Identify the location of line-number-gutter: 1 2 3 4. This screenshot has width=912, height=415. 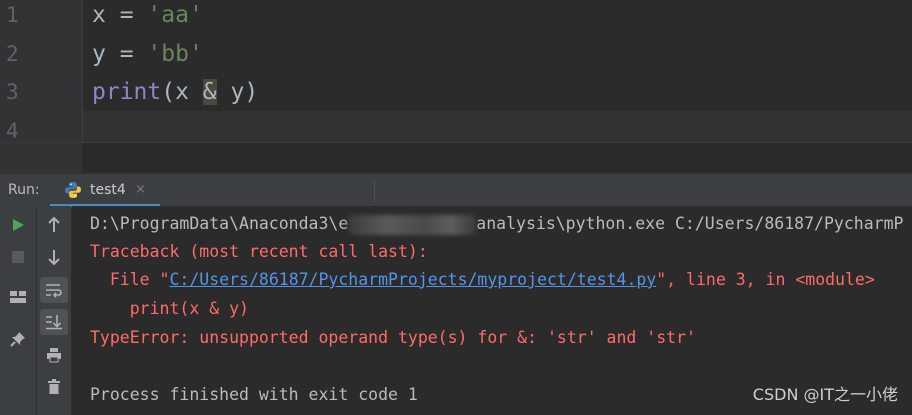
(41, 71).